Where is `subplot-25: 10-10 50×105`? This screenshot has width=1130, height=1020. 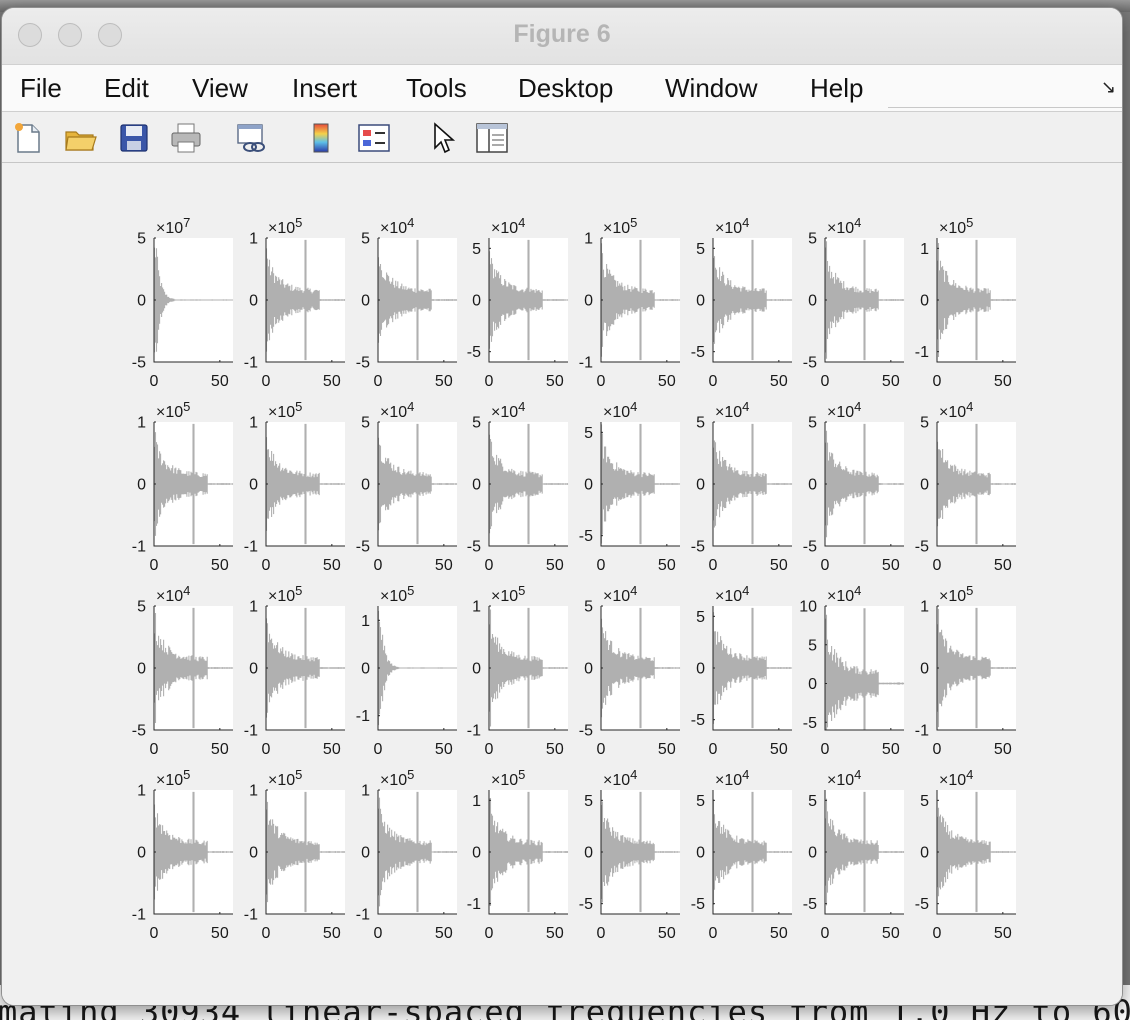 subplot-25: 10-10 50×105 is located at coordinates (183, 854).